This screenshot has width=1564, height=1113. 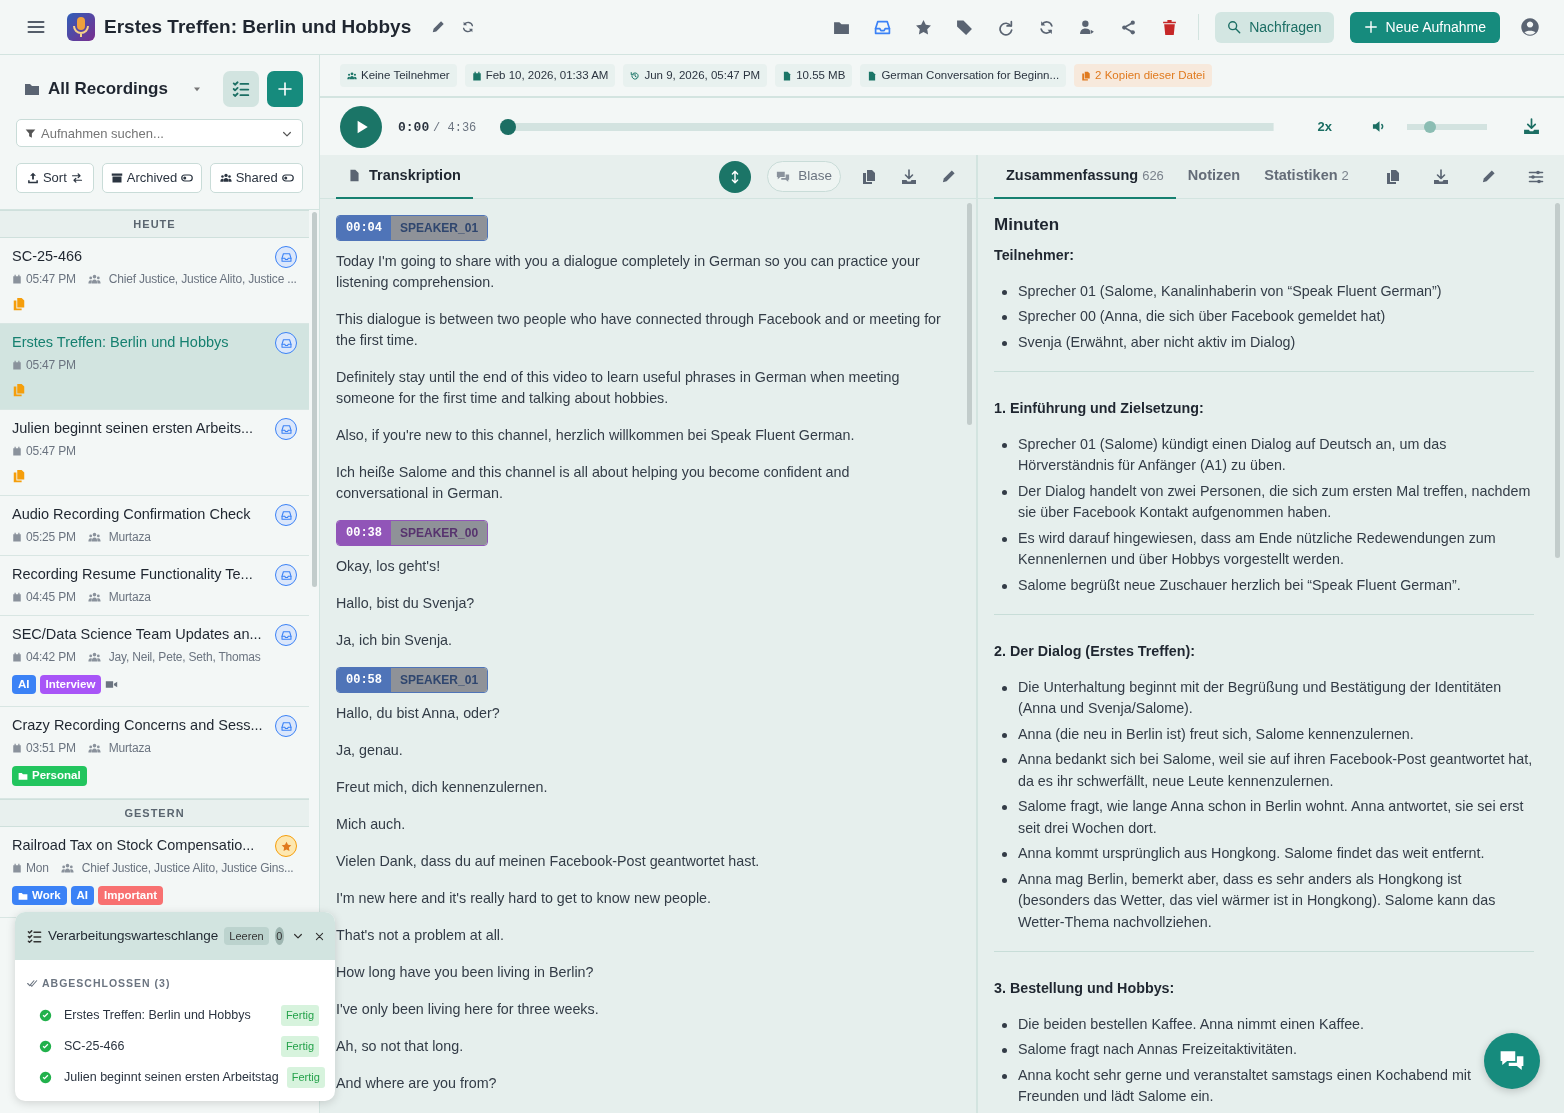 I want to click on speaker-tag: 00:58 SPEAKER_01, so click(x=412, y=680).